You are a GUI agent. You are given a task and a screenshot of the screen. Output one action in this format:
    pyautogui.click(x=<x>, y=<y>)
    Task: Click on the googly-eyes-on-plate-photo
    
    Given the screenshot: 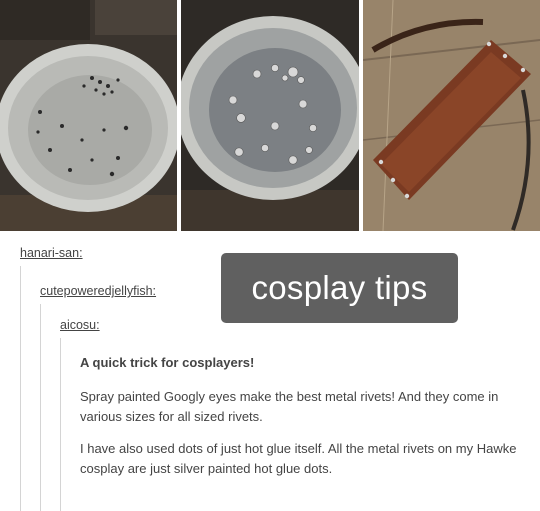 What is the action you would take?
    pyautogui.click(x=88, y=115)
    